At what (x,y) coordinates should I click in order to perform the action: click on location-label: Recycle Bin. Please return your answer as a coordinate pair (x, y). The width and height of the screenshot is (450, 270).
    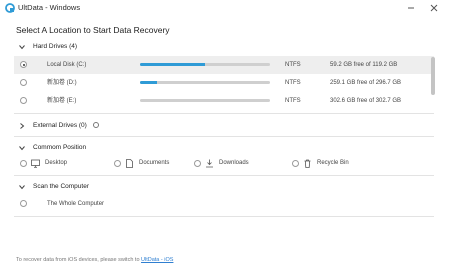
    Looking at the image, I should click on (333, 163).